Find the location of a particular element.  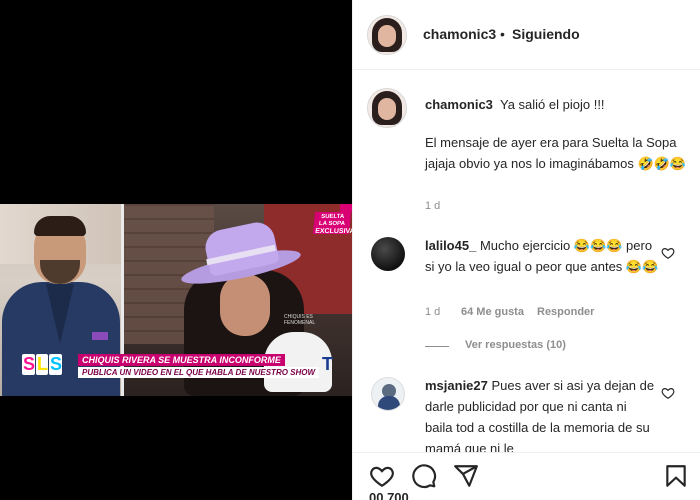

comment-meta: 1 d 64 Me gusta Responder is located at coordinates (509, 312).